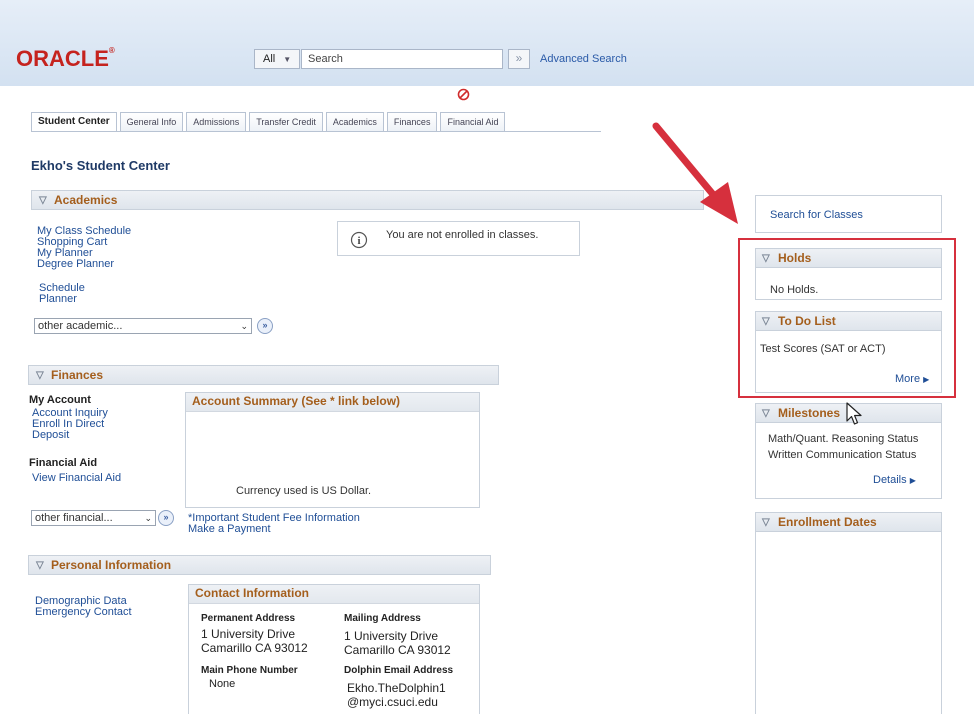 The height and width of the screenshot is (714, 974). What do you see at coordinates (399, 670) in the screenshot?
I see `email-label: Dolphin Email Address` at bounding box center [399, 670].